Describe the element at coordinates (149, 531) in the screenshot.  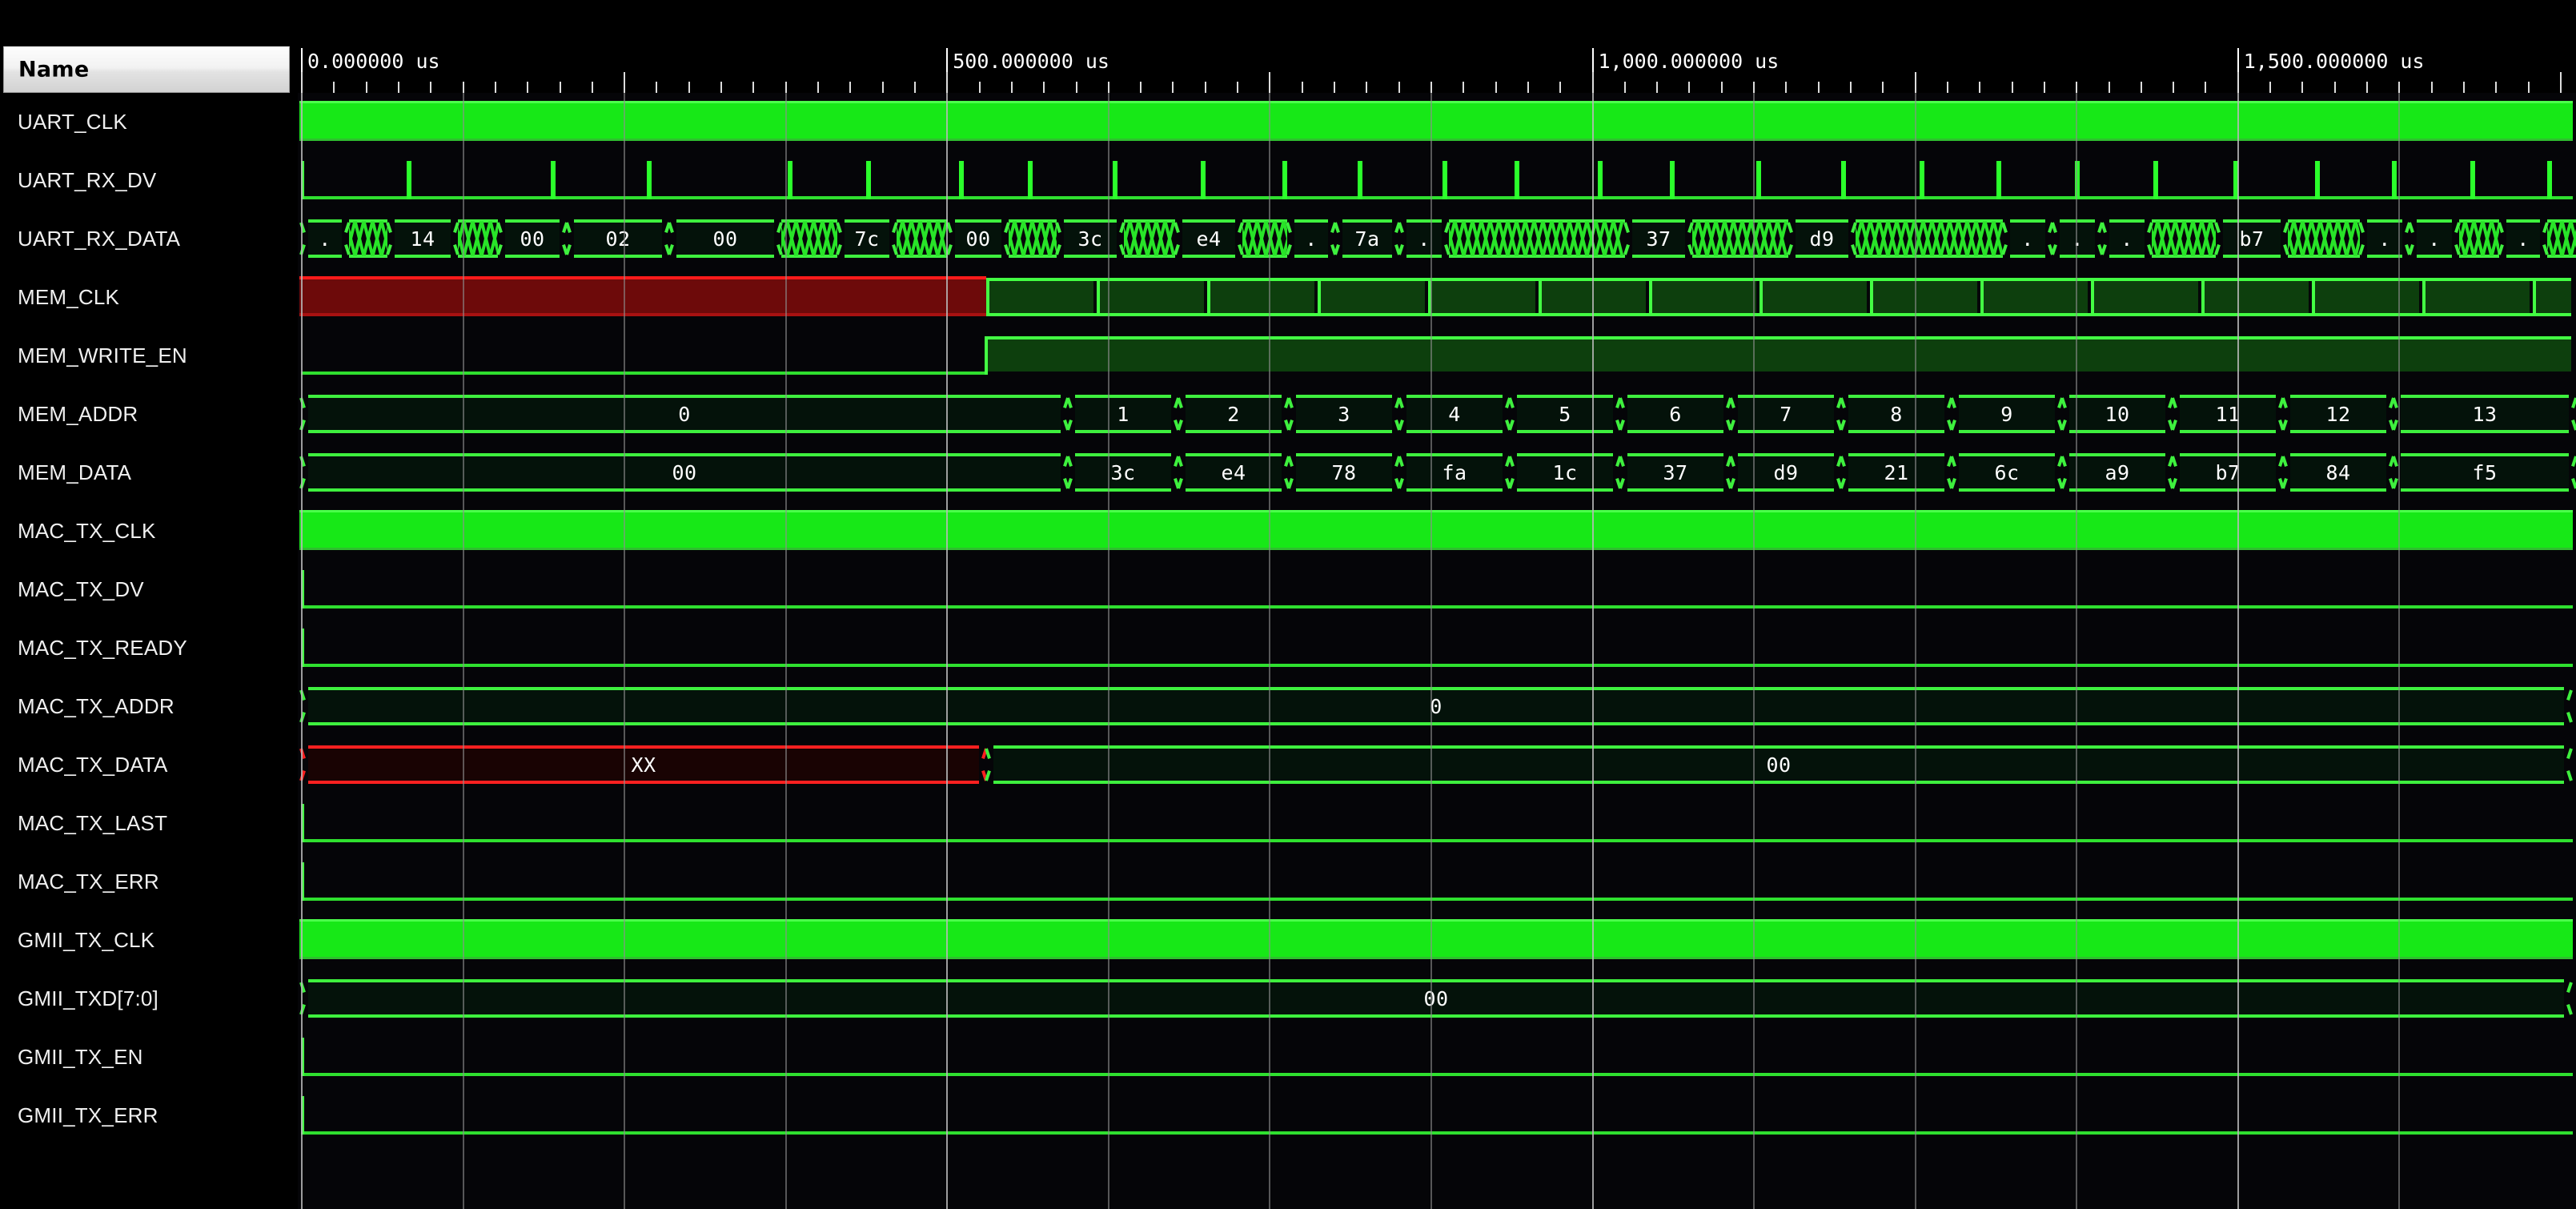
I see `signal-name-row: MAC_TX_CLK` at that location.